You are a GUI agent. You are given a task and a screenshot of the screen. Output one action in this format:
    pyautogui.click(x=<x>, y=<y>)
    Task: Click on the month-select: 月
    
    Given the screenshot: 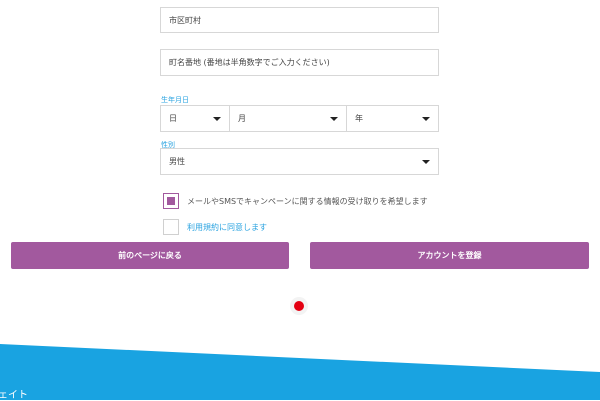 What is the action you would take?
    pyautogui.click(x=288, y=118)
    